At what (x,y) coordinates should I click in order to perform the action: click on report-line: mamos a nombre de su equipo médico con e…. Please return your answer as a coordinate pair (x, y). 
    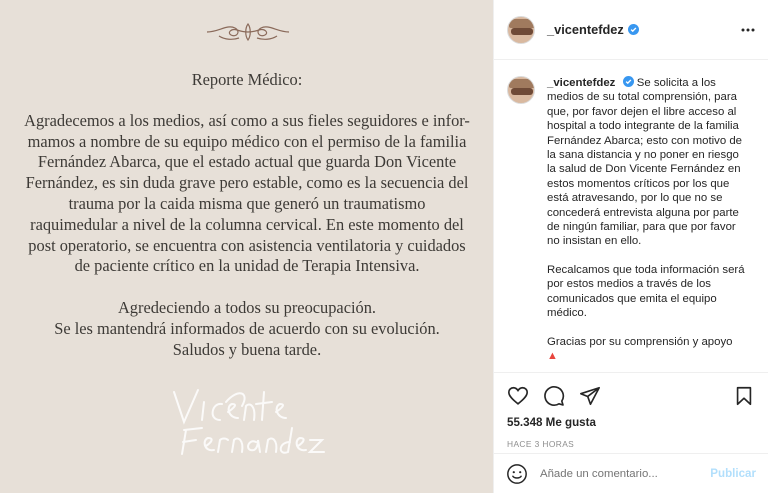
    Looking at the image, I should click on (247, 141).